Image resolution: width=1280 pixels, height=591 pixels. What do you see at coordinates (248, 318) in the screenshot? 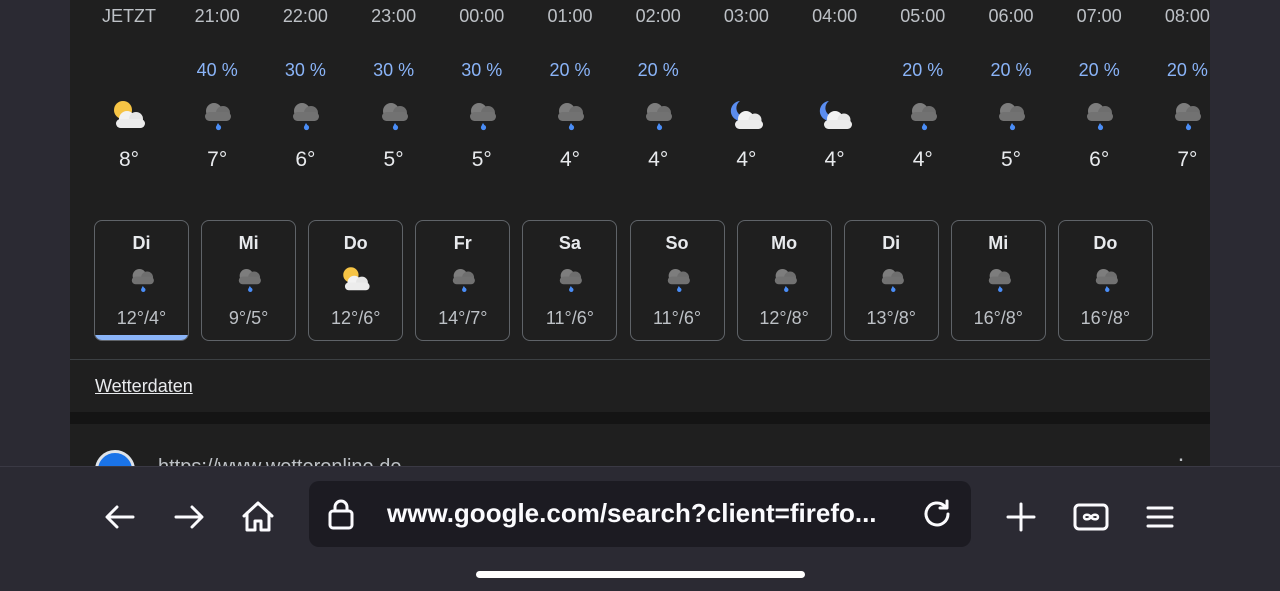
I see `day-temperature-range: 9°/5°` at bounding box center [248, 318].